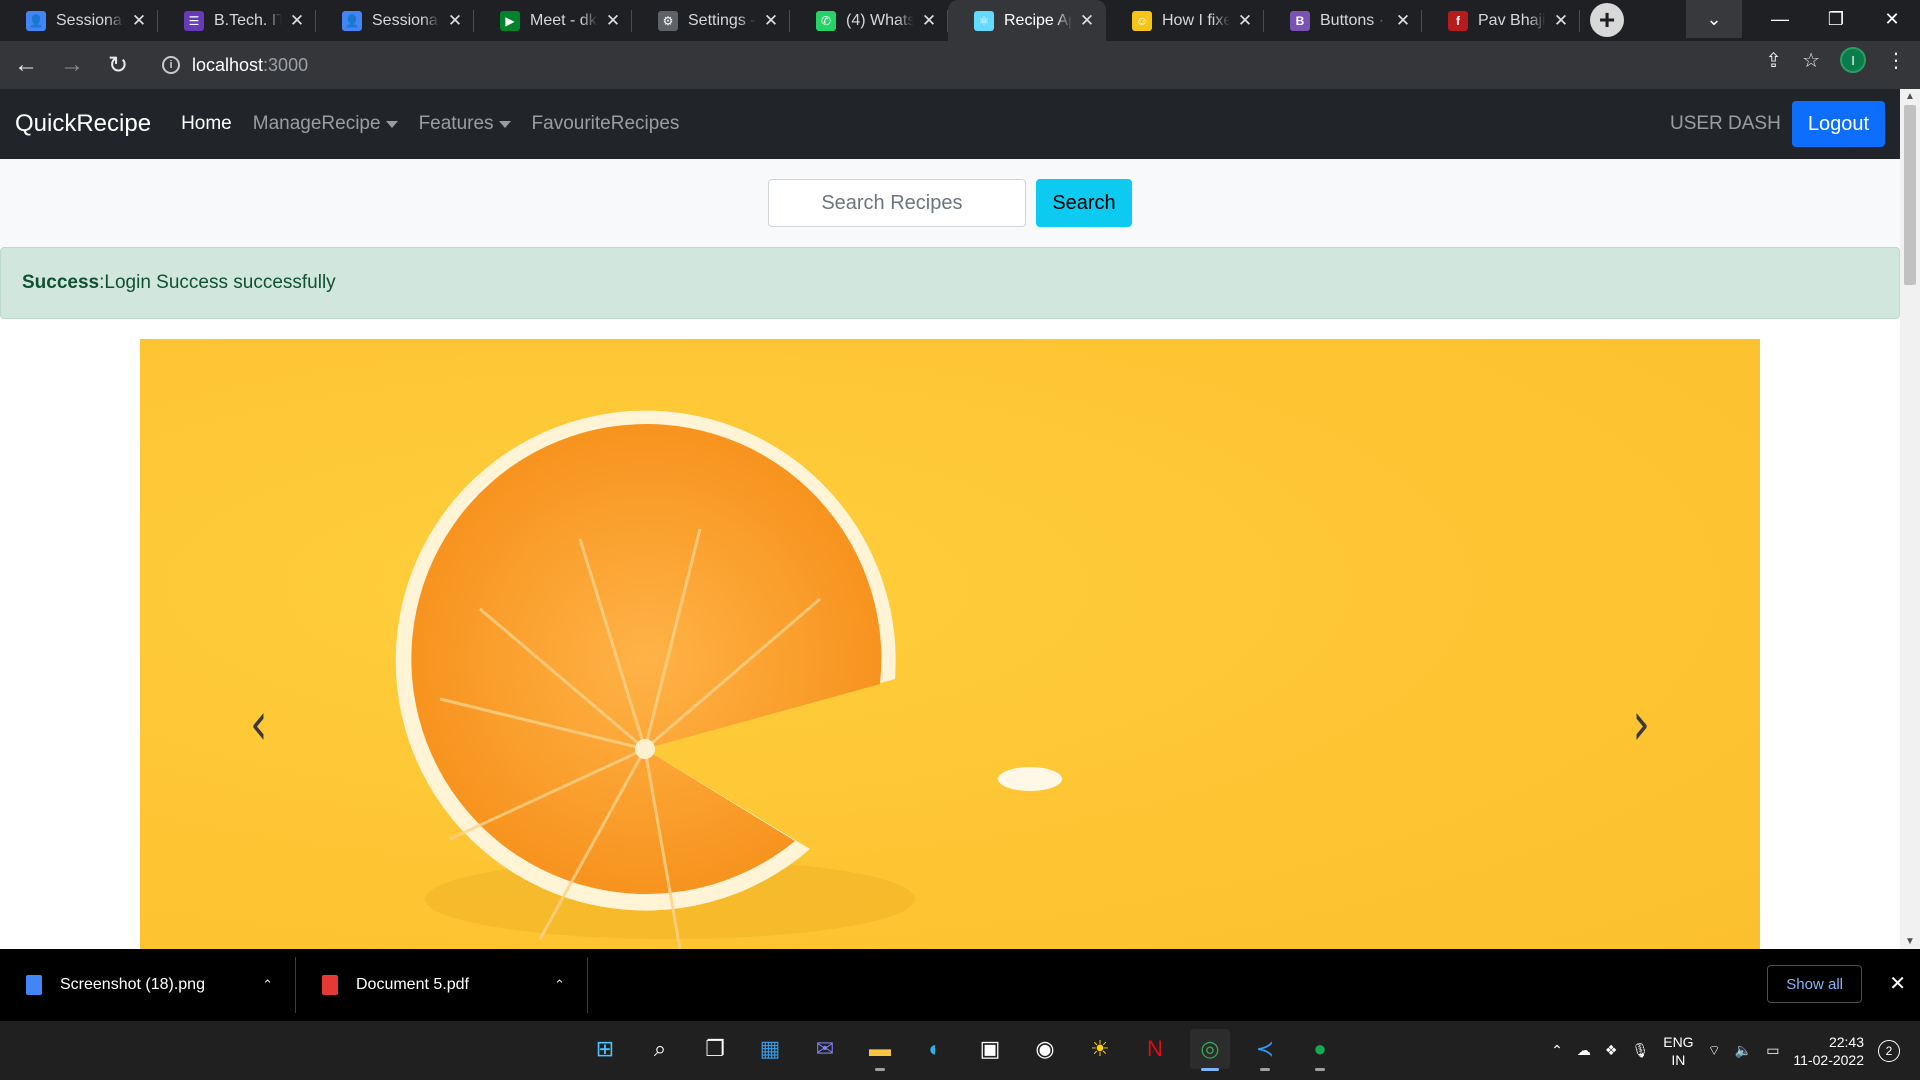 The height and width of the screenshot is (1080, 1920). I want to click on dropbox-icon: ❖, so click(1611, 1050).